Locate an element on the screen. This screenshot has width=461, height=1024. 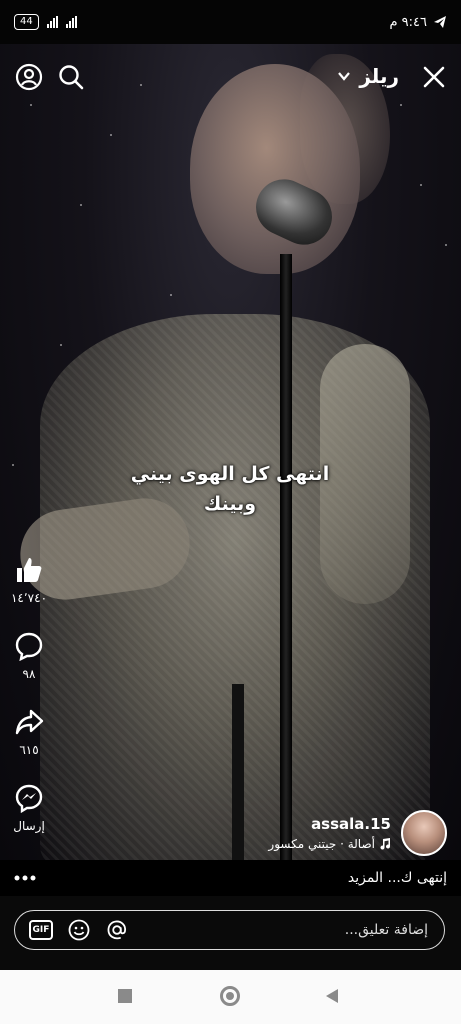
battery-indicator: 44 is located at coordinates (26, 22).